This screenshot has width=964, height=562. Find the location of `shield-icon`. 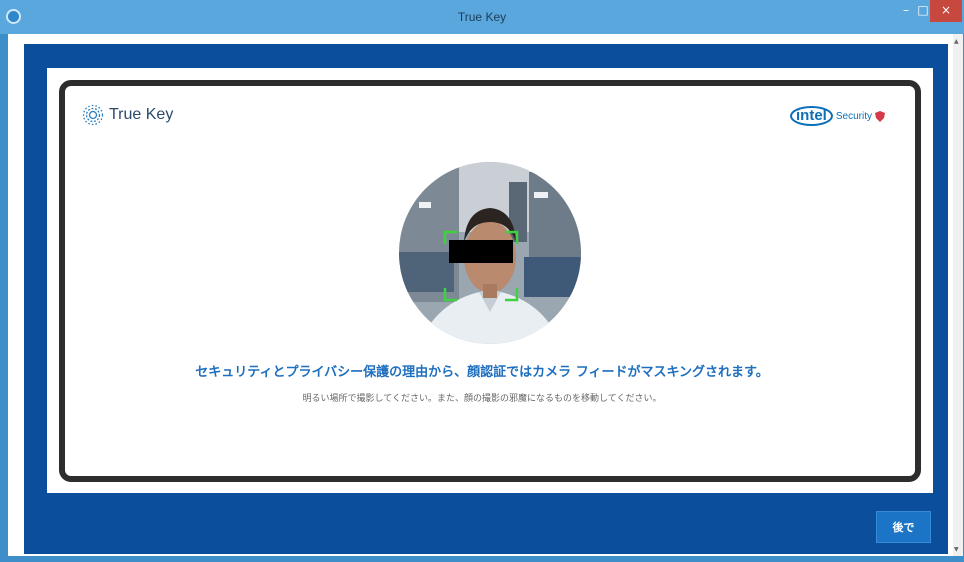

shield-icon is located at coordinates (879, 116).